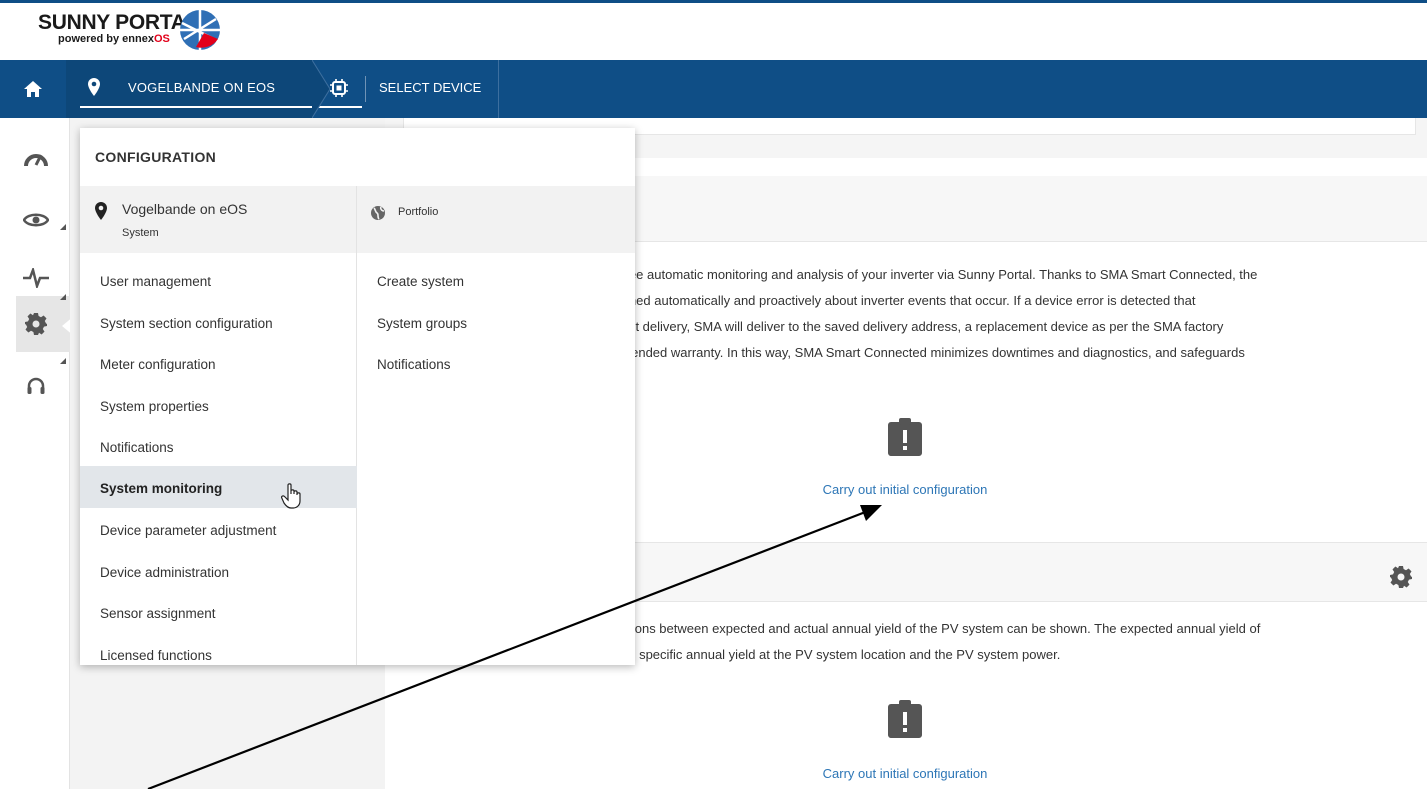  What do you see at coordinates (418, 212) in the screenshot?
I see `portfolio-label: Portfolio` at bounding box center [418, 212].